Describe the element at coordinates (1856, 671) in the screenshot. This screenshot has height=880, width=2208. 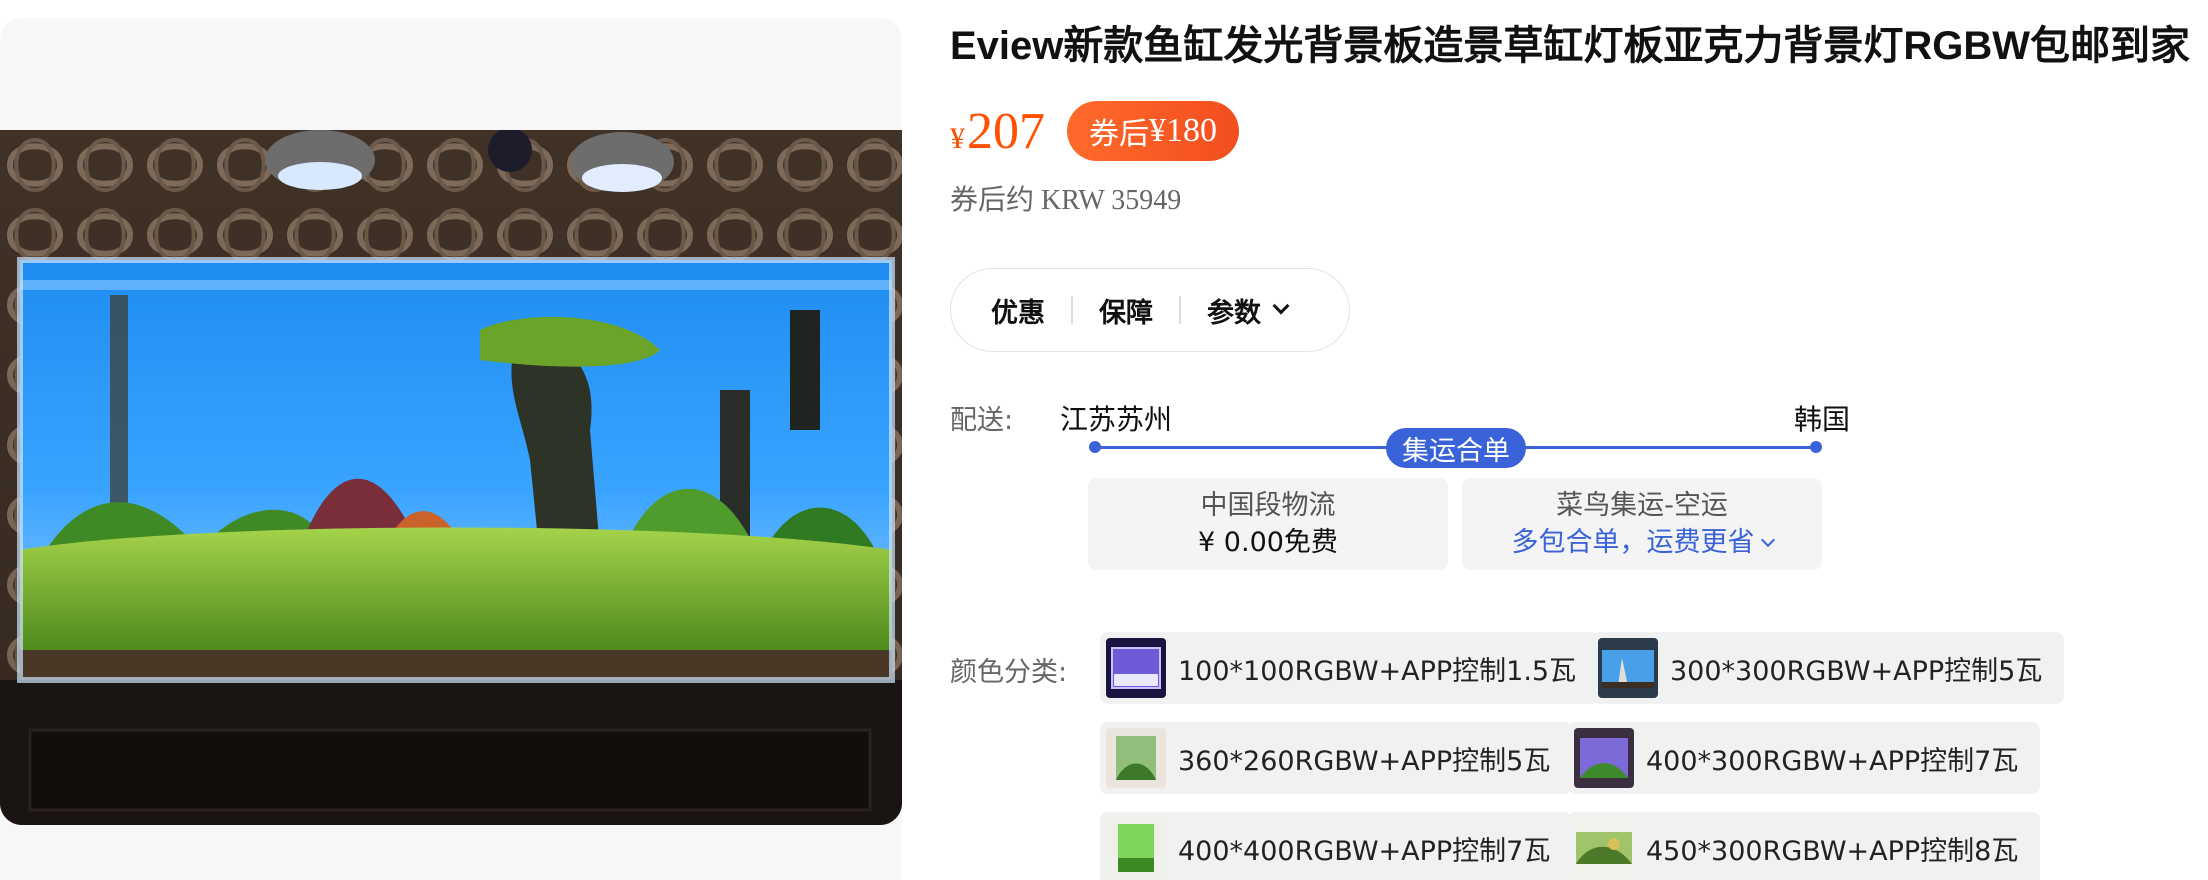
I see `variant-label: 300*300RGBW+APP控制5瓦` at that location.